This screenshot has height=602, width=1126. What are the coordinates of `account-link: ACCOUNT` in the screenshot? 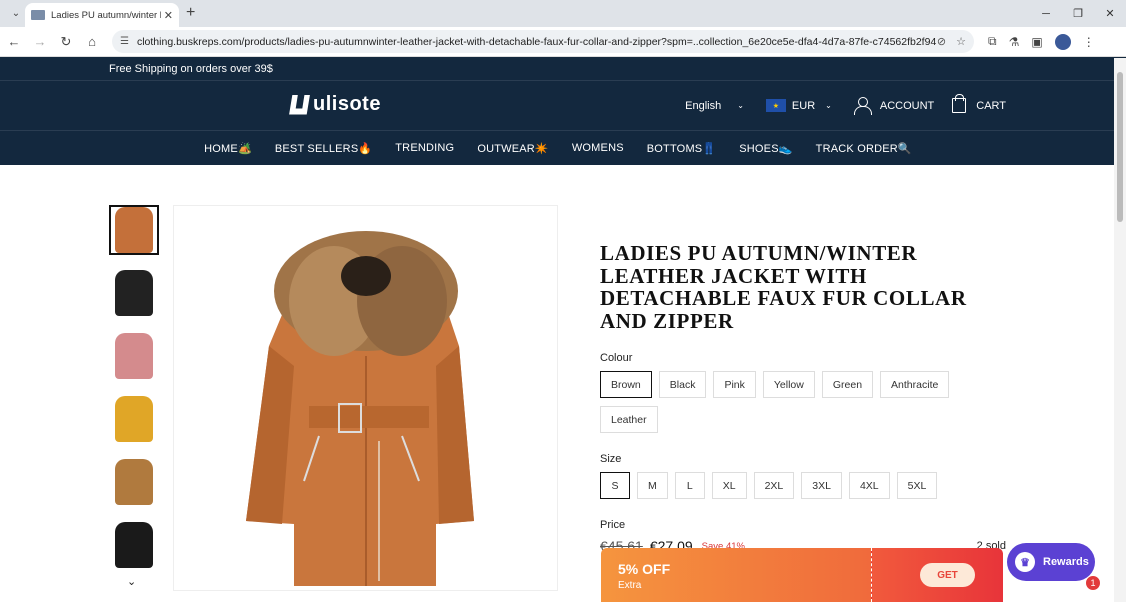 It's located at (894, 106).